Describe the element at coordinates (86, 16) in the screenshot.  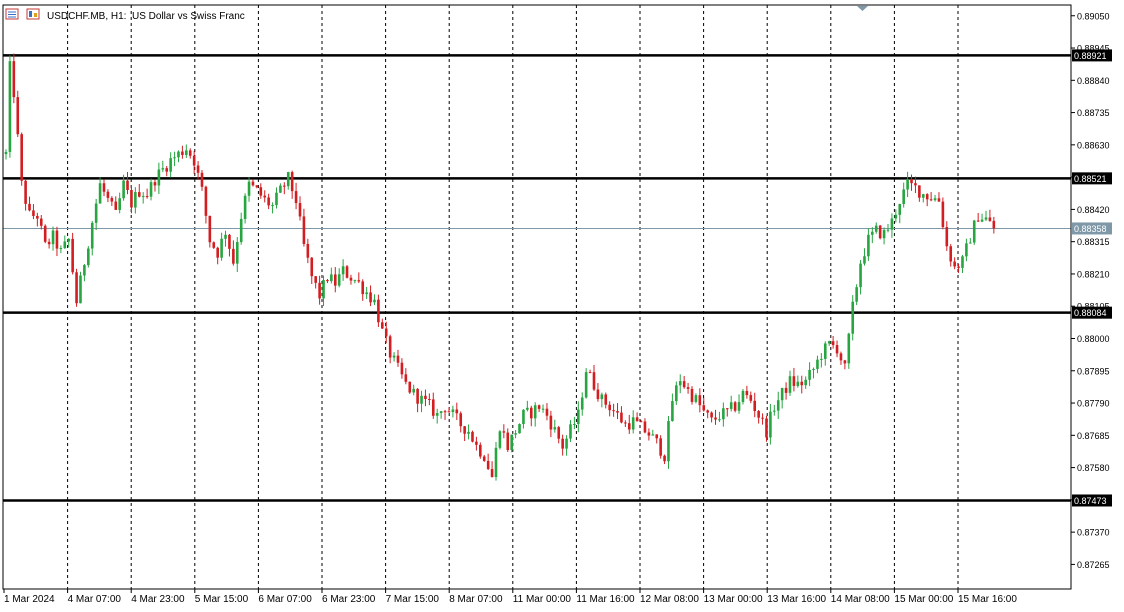
I see `chart-symbol: USDCHF.MB, H1:` at that location.